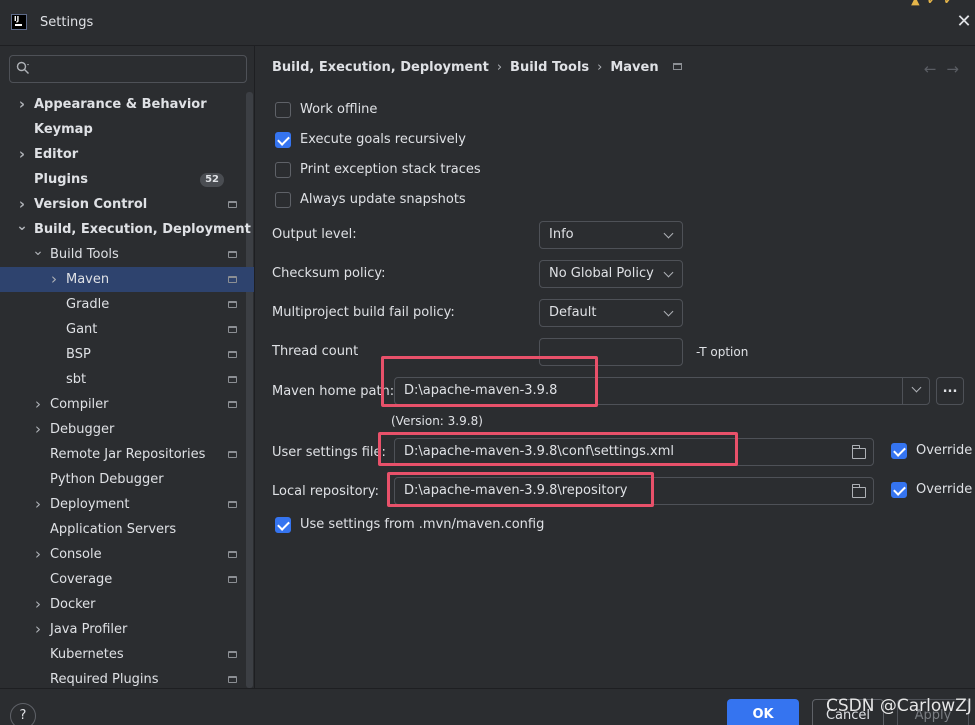  What do you see at coordinates (933, 3) in the screenshot?
I see `status-icons: ▲ ✔ ✔` at bounding box center [933, 3].